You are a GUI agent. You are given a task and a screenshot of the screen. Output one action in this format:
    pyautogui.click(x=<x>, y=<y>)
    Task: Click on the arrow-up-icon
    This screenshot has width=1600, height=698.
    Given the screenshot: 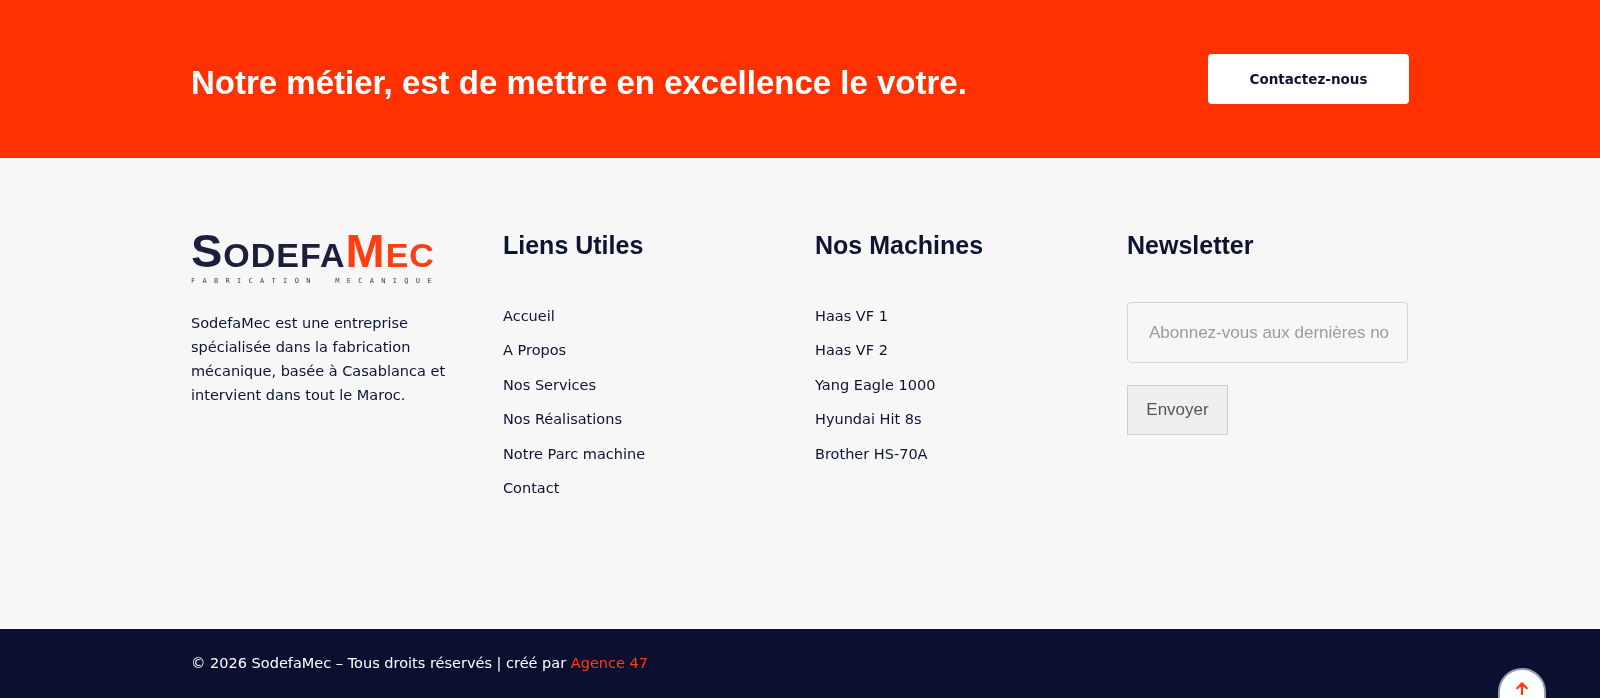 What is the action you would take?
    pyautogui.click(x=1522, y=688)
    